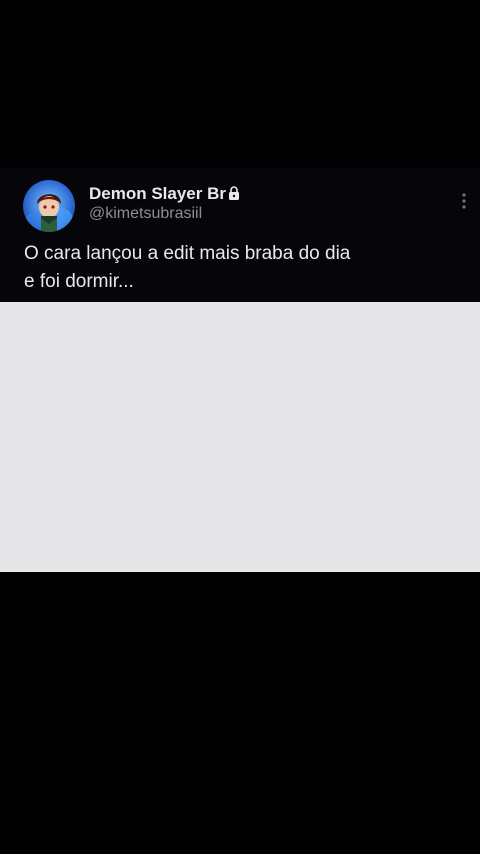  Describe the element at coordinates (145, 214) in the screenshot. I see `author-handle: @kimetsubrasiil` at that location.